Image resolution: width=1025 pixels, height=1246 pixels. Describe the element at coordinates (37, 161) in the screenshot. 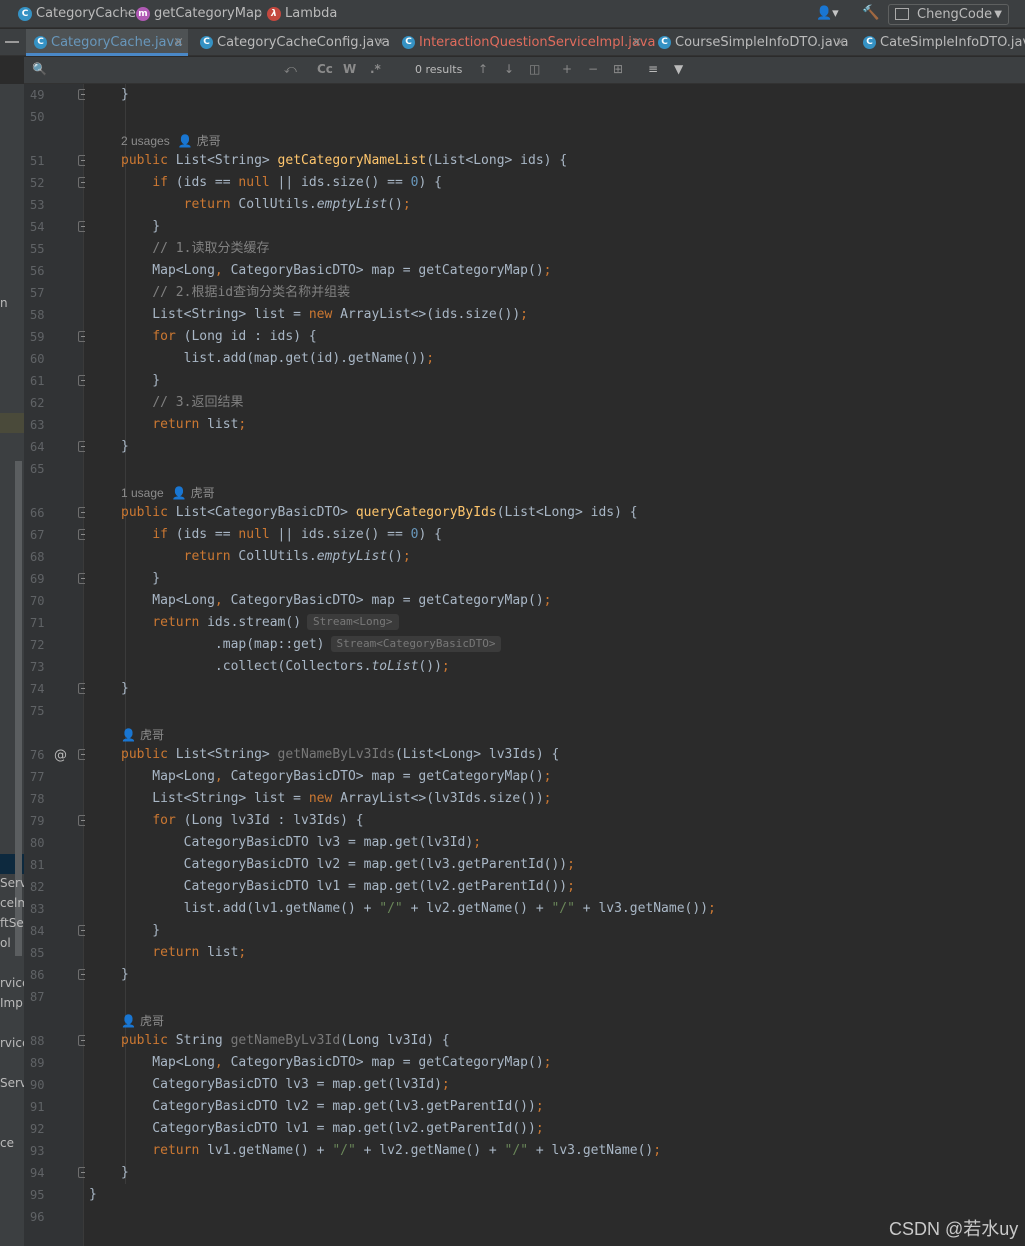

I see `line-number: 51` at that location.